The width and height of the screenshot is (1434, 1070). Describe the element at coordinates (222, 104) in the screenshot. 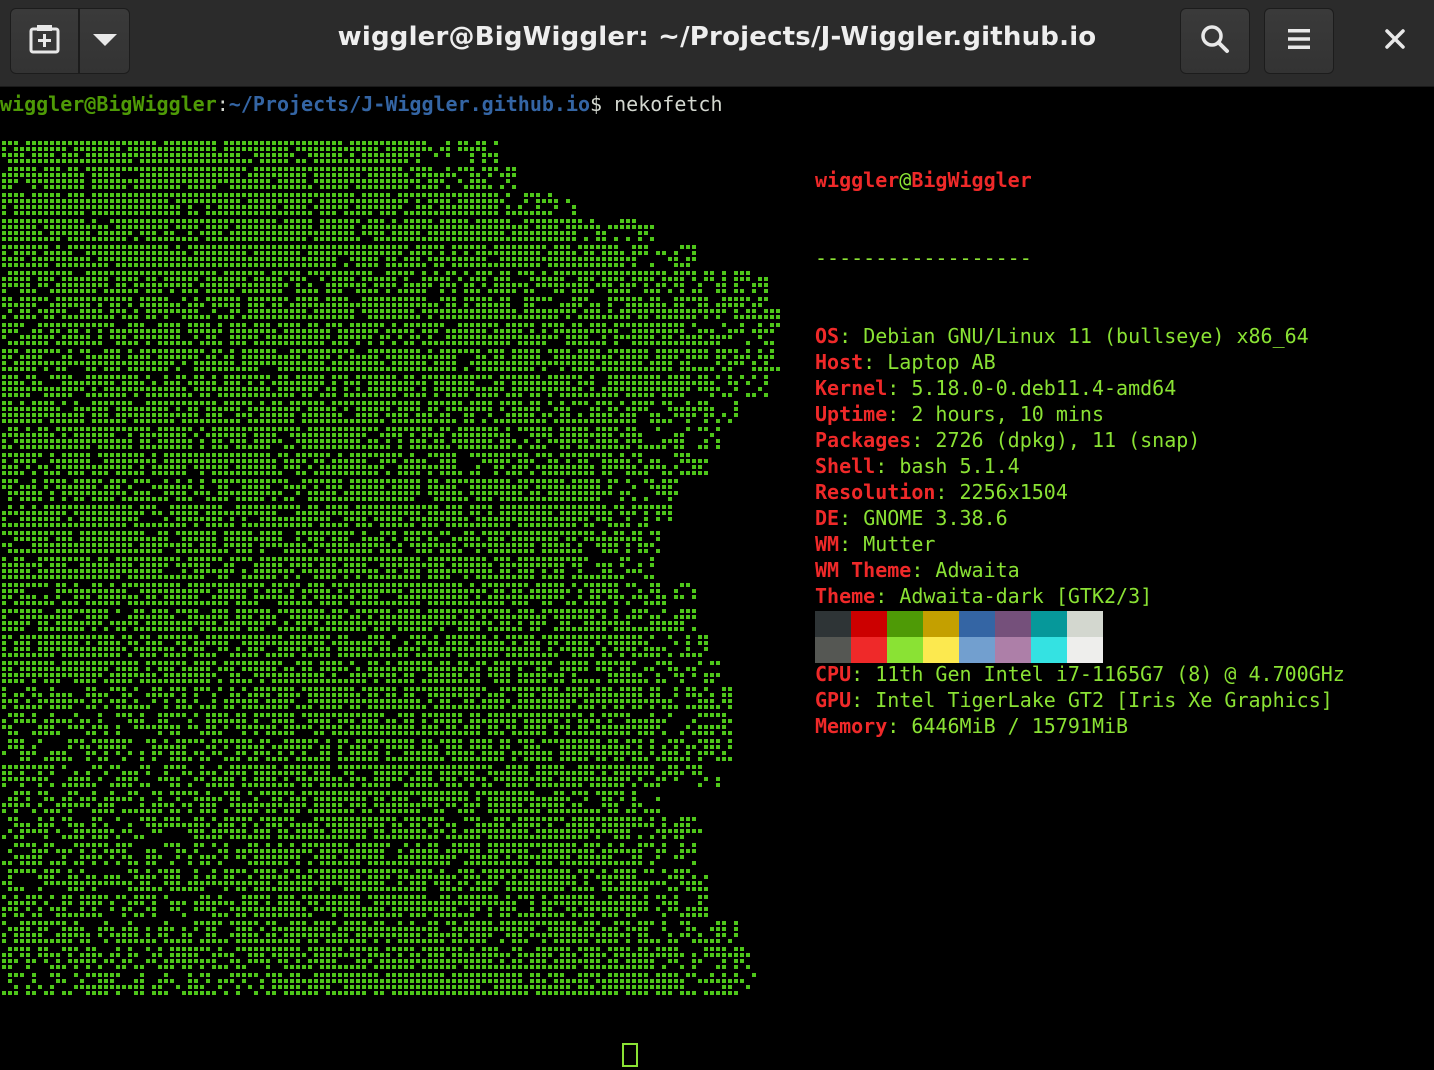

I see `prompt-colon: :` at that location.